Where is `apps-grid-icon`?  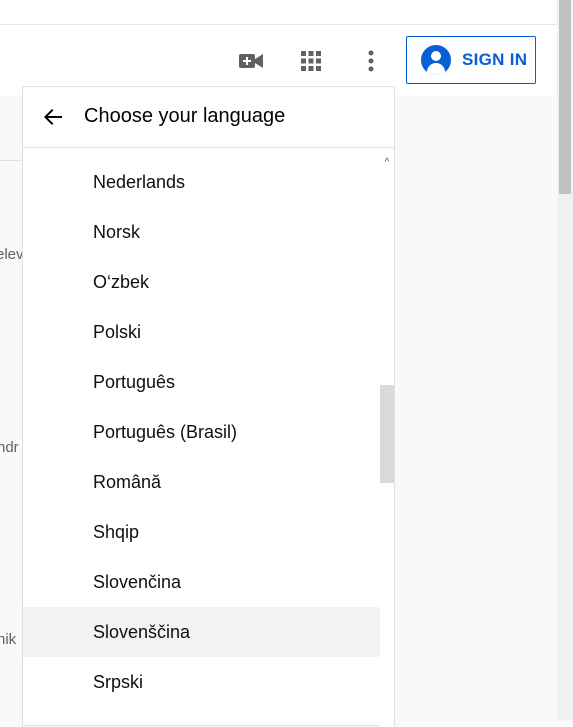
apps-grid-icon is located at coordinates (311, 61).